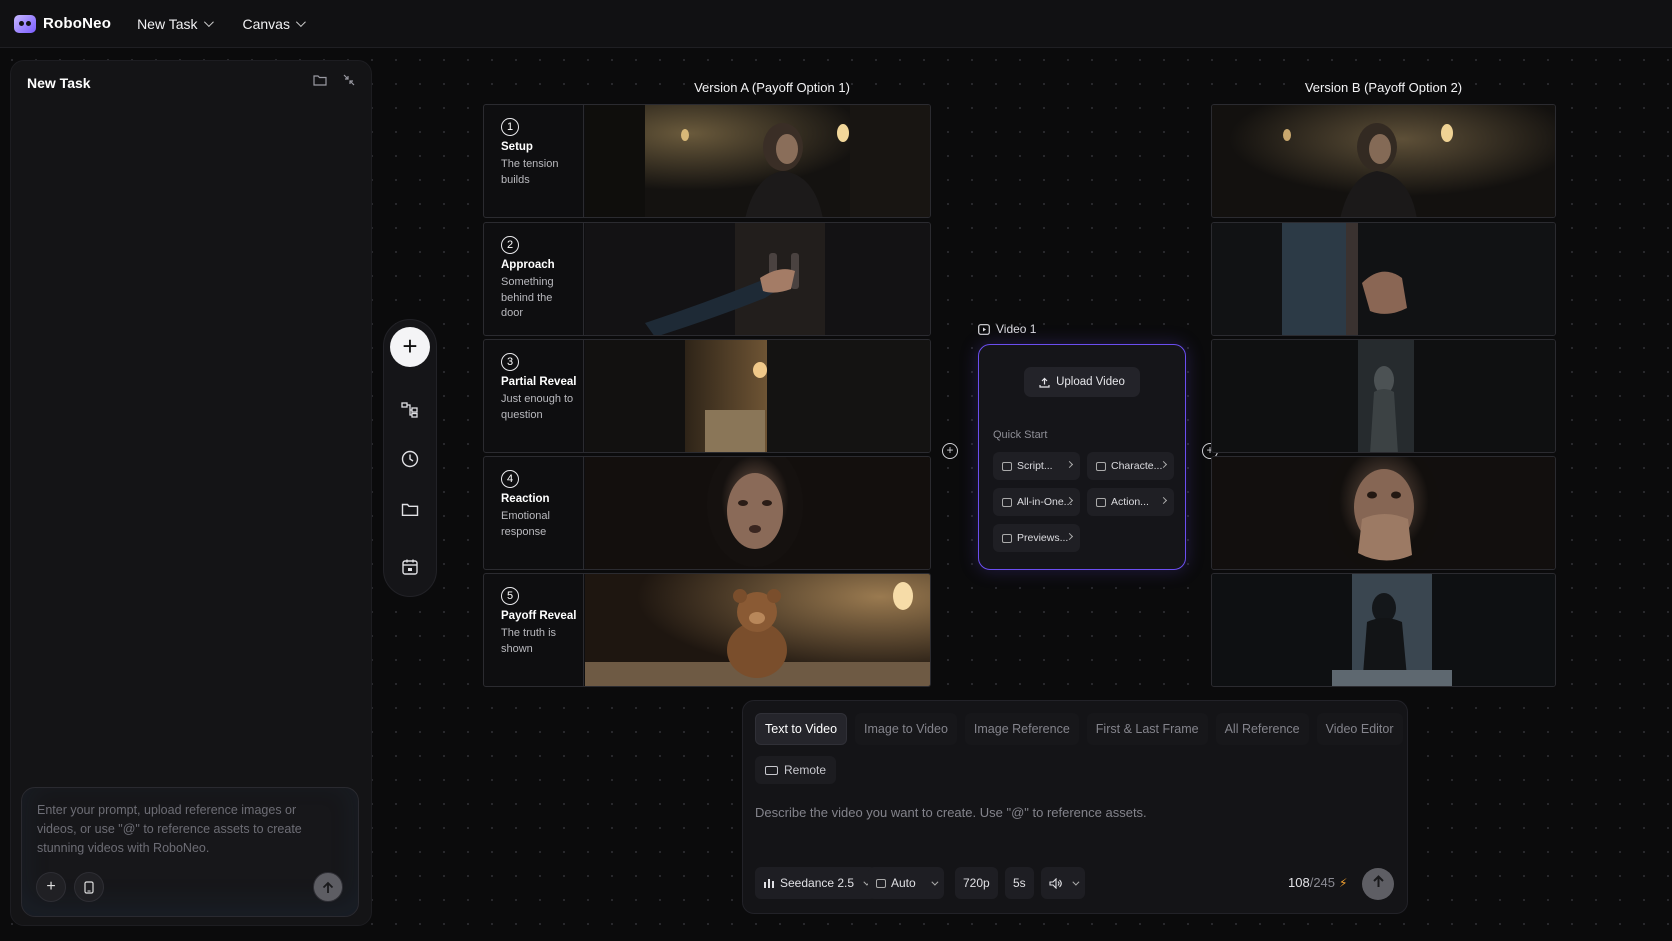 This screenshot has width=1672, height=941. I want to click on duration-select: 5s, so click(1019, 883).